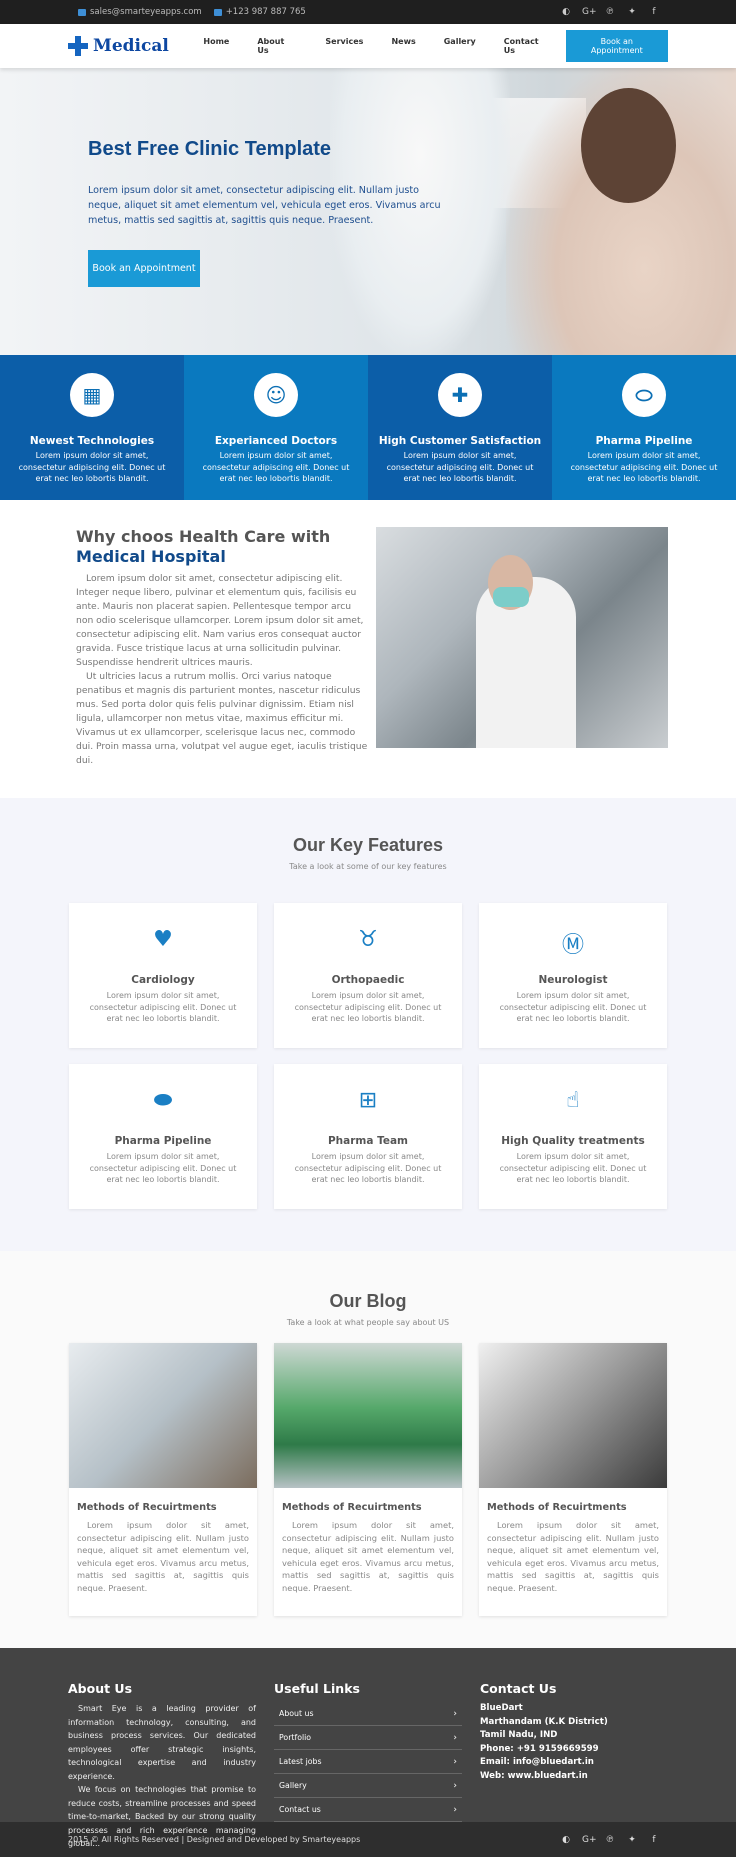 Image resolution: width=736 pixels, height=1857 pixels. What do you see at coordinates (460, 441) in the screenshot?
I see `strip-item-title: High Customer Satisfaction` at bounding box center [460, 441].